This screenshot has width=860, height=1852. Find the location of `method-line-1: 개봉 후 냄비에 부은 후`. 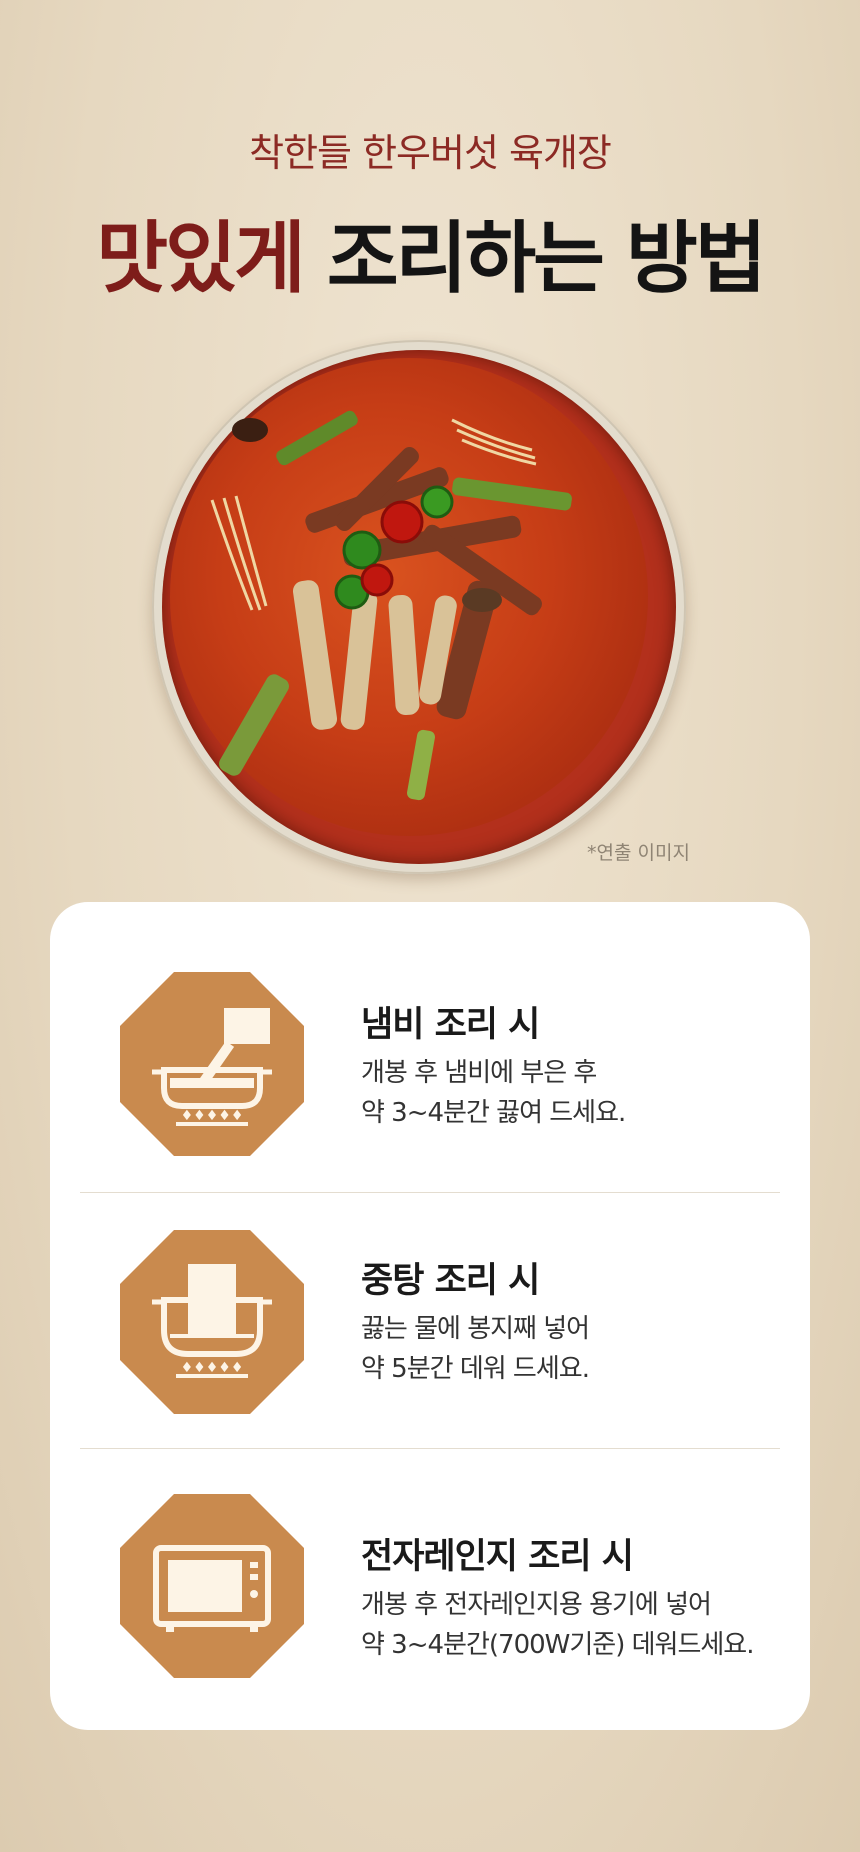

method-line-1: 개봉 후 냄비에 부은 후 is located at coordinates (479, 1073).